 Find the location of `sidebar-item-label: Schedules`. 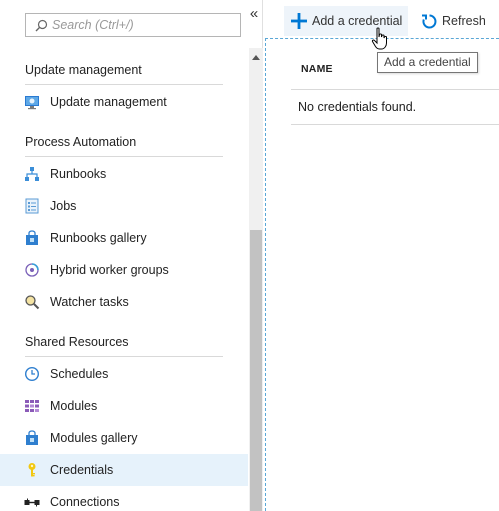

sidebar-item-label: Schedules is located at coordinates (79, 374).